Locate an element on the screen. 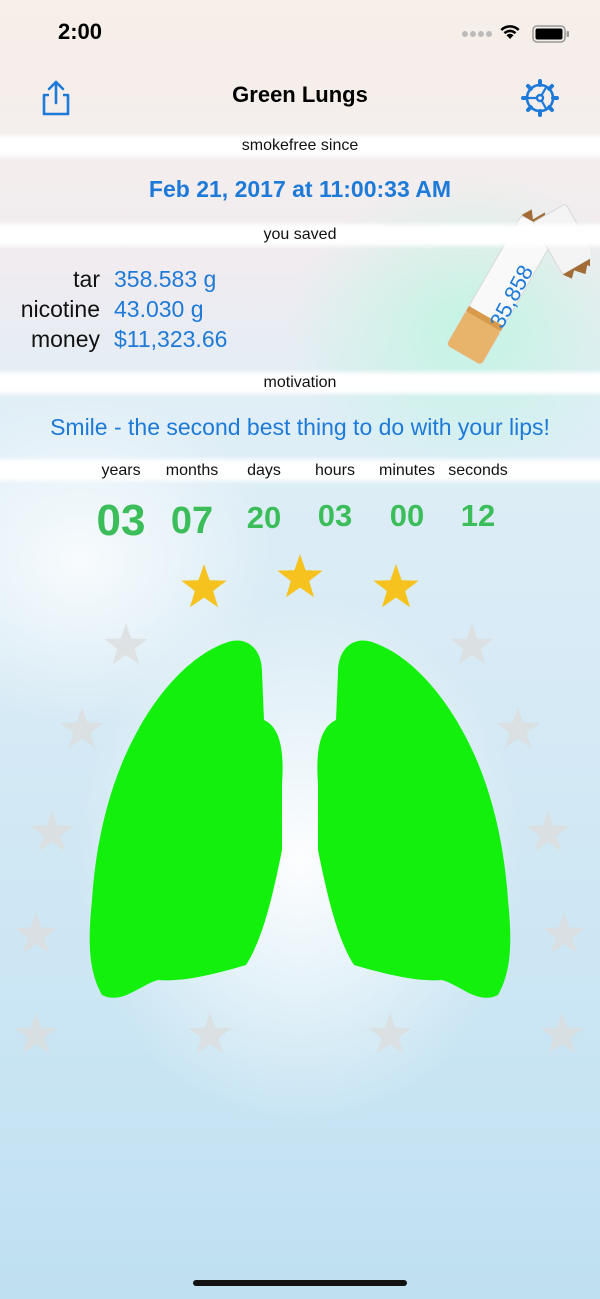 The height and width of the screenshot is (1299, 600). home-indicator is located at coordinates (300, 1283).